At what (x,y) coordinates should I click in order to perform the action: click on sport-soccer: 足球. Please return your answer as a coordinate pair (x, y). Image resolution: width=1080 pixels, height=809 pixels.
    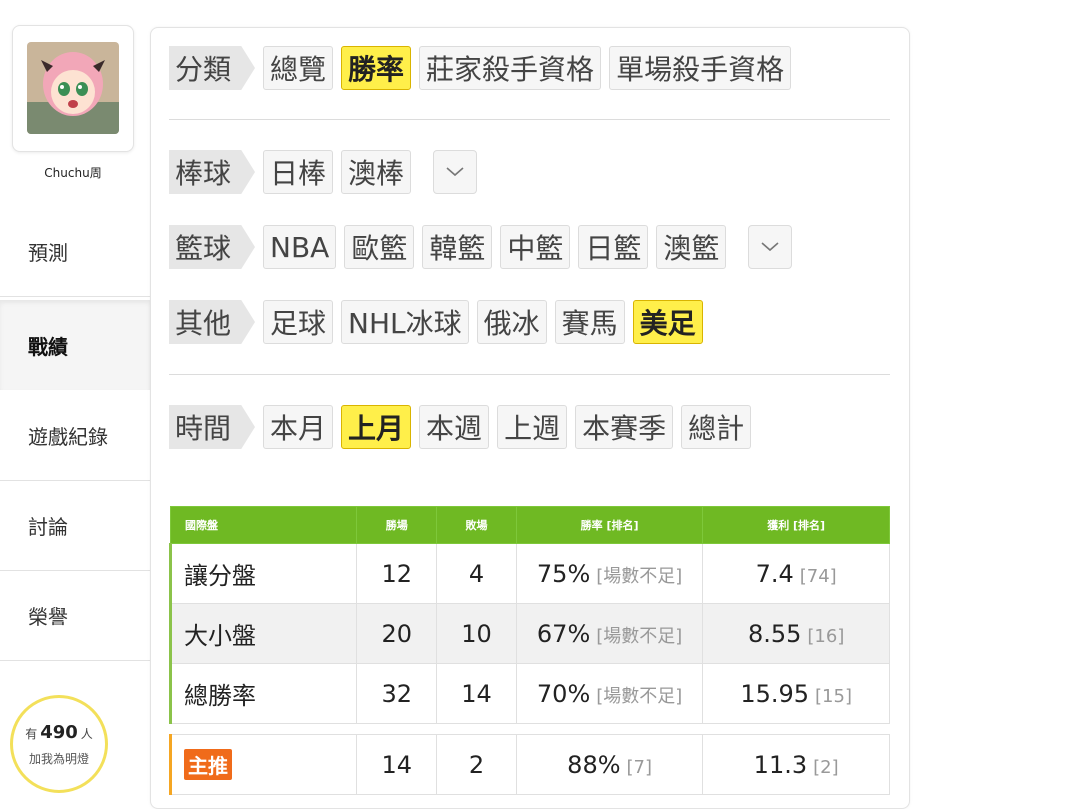
    Looking at the image, I should click on (298, 322).